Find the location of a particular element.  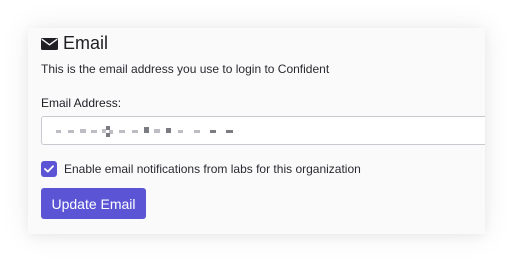

section-title: Email is located at coordinates (86, 42).